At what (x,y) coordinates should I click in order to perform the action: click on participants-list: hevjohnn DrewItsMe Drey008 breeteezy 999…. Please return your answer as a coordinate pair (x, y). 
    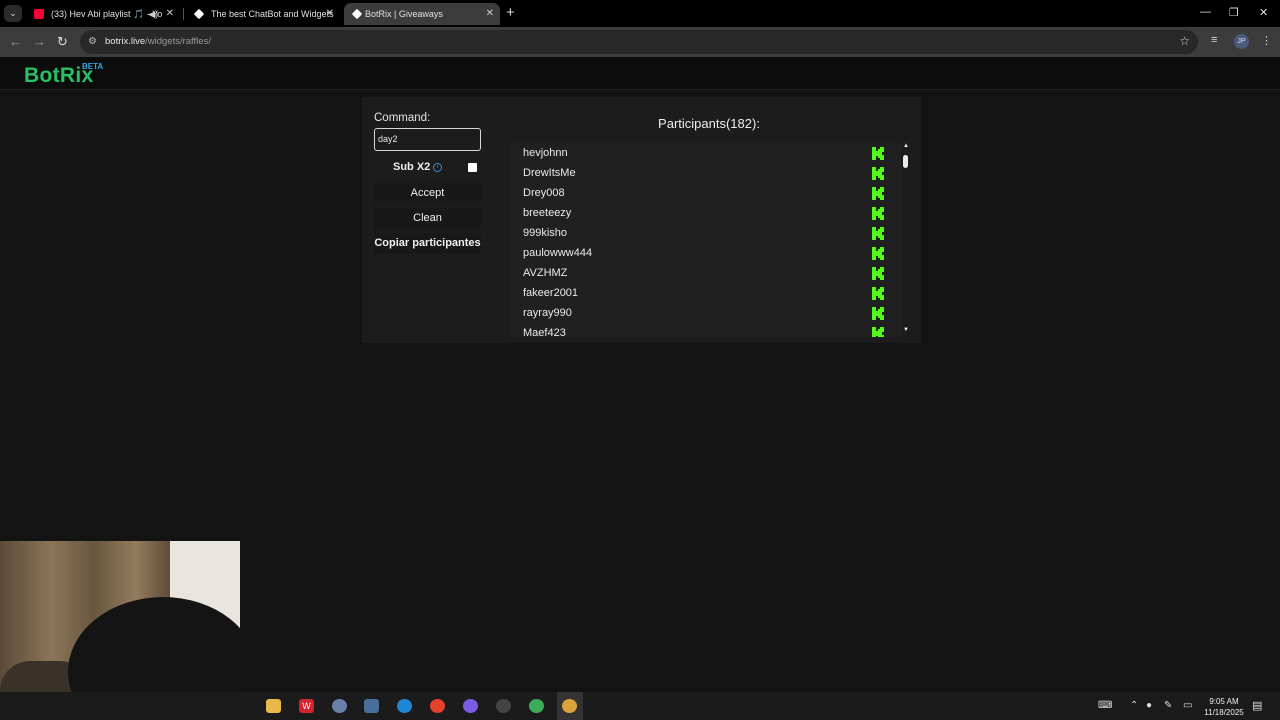
    Looking at the image, I should click on (705, 240).